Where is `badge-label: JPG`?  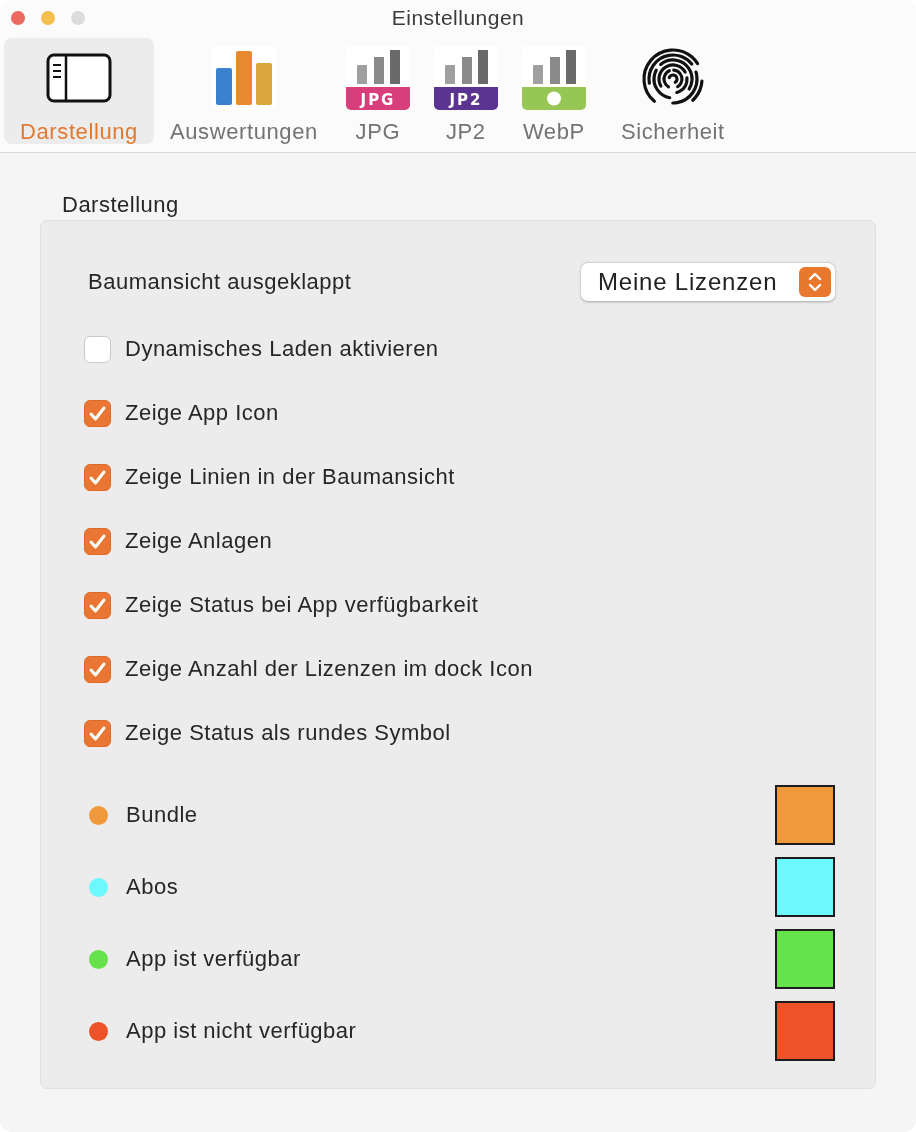
badge-label: JPG is located at coordinates (378, 100).